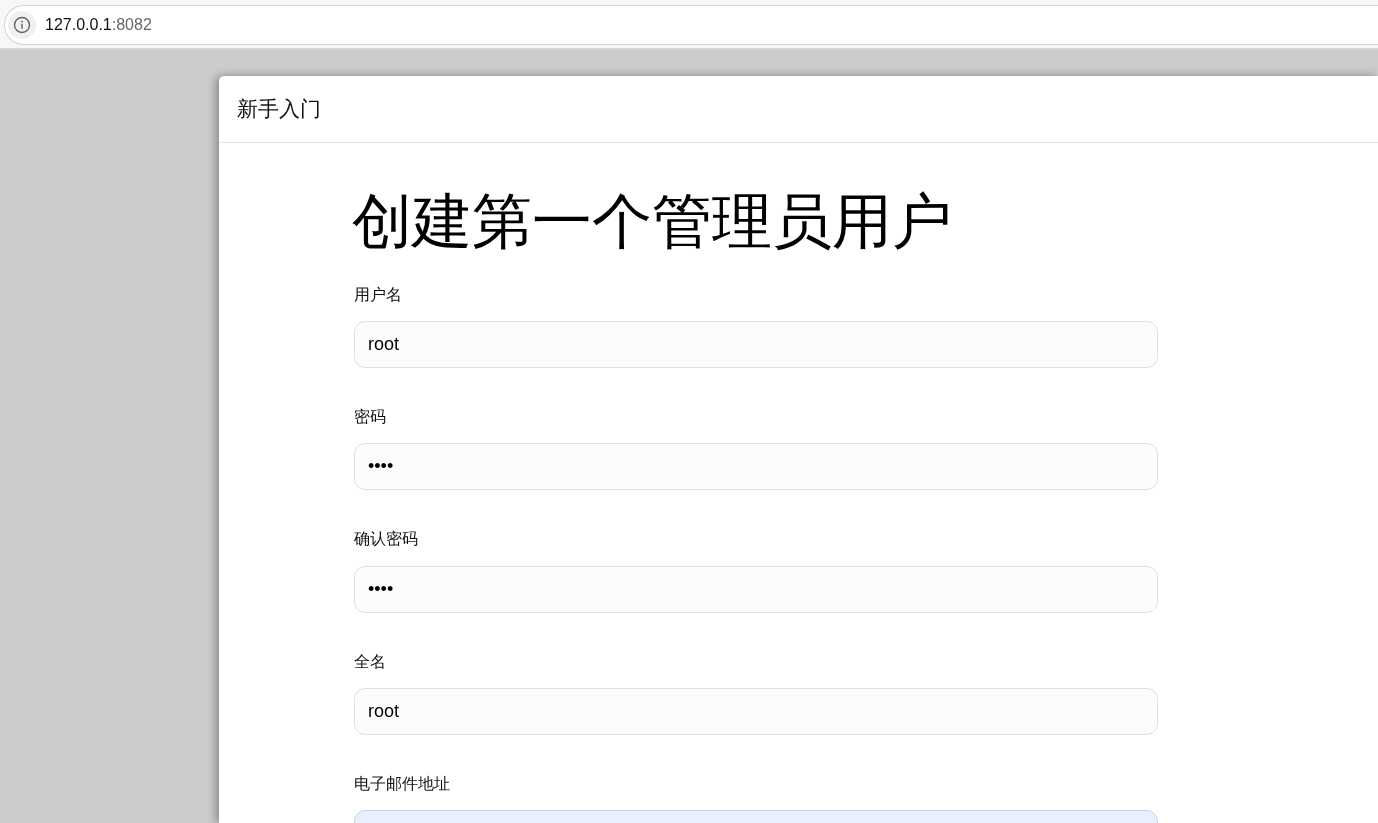  Describe the element at coordinates (402, 783) in the screenshot. I see `field-label: 电子邮件地址` at that location.